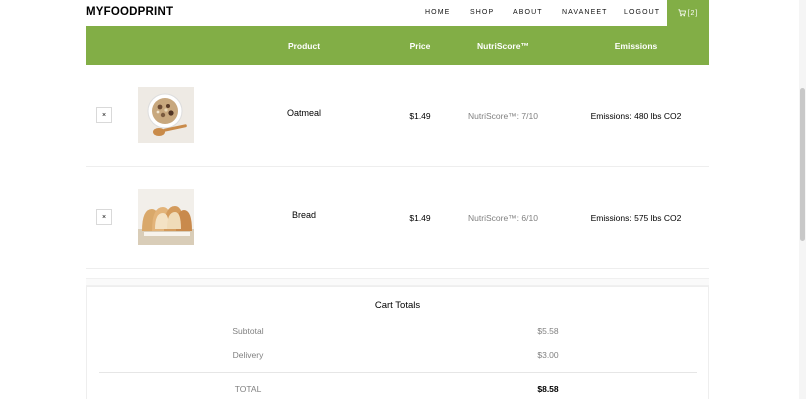  I want to click on scrollbar-thumb, so click(802, 164).